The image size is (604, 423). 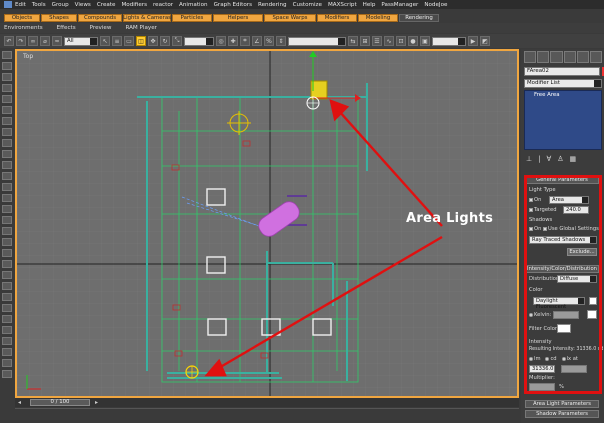 What do you see at coordinates (193, 5) in the screenshot?
I see `menu-animation: Animation` at bounding box center [193, 5].